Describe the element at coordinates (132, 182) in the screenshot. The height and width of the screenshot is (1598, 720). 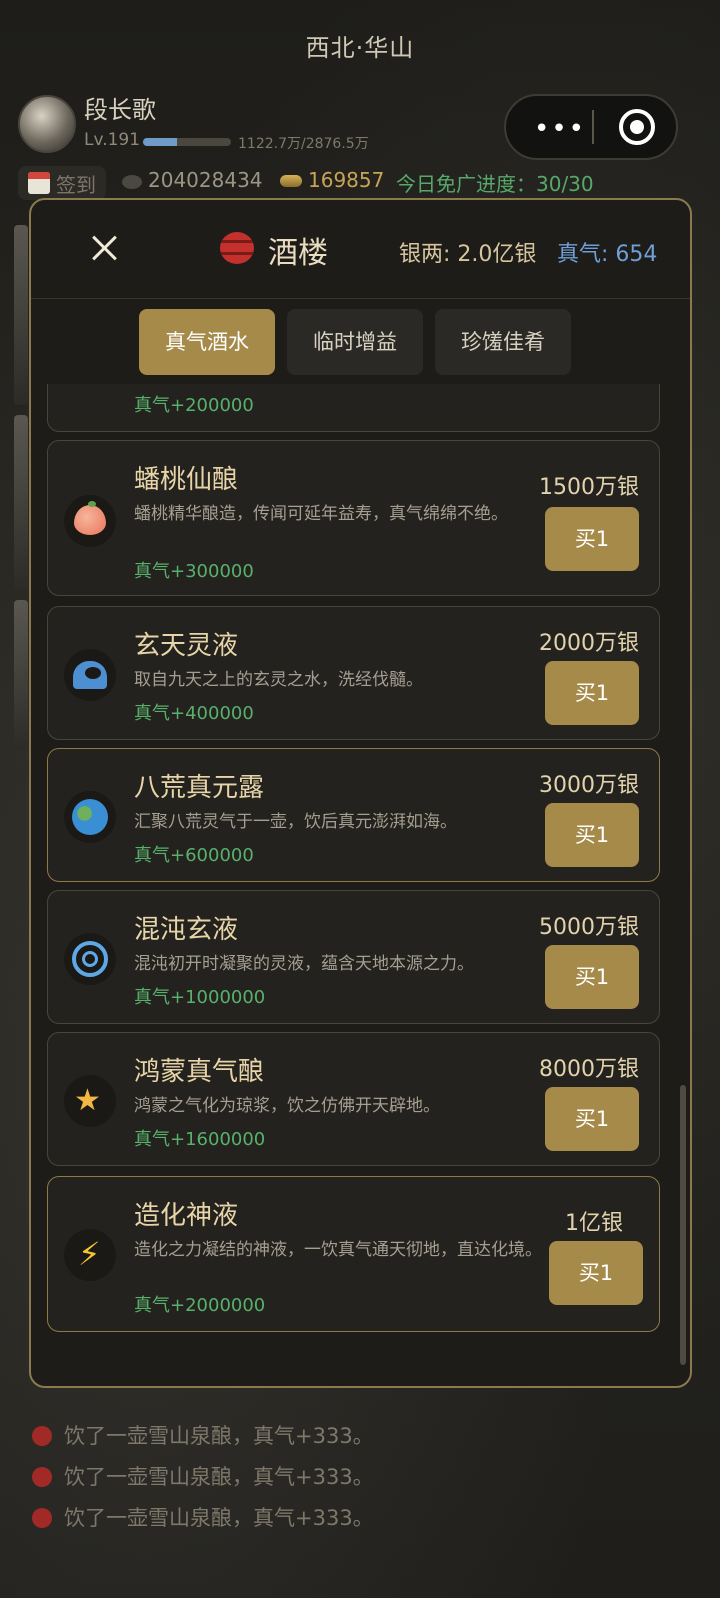
I see `coin-icon` at that location.